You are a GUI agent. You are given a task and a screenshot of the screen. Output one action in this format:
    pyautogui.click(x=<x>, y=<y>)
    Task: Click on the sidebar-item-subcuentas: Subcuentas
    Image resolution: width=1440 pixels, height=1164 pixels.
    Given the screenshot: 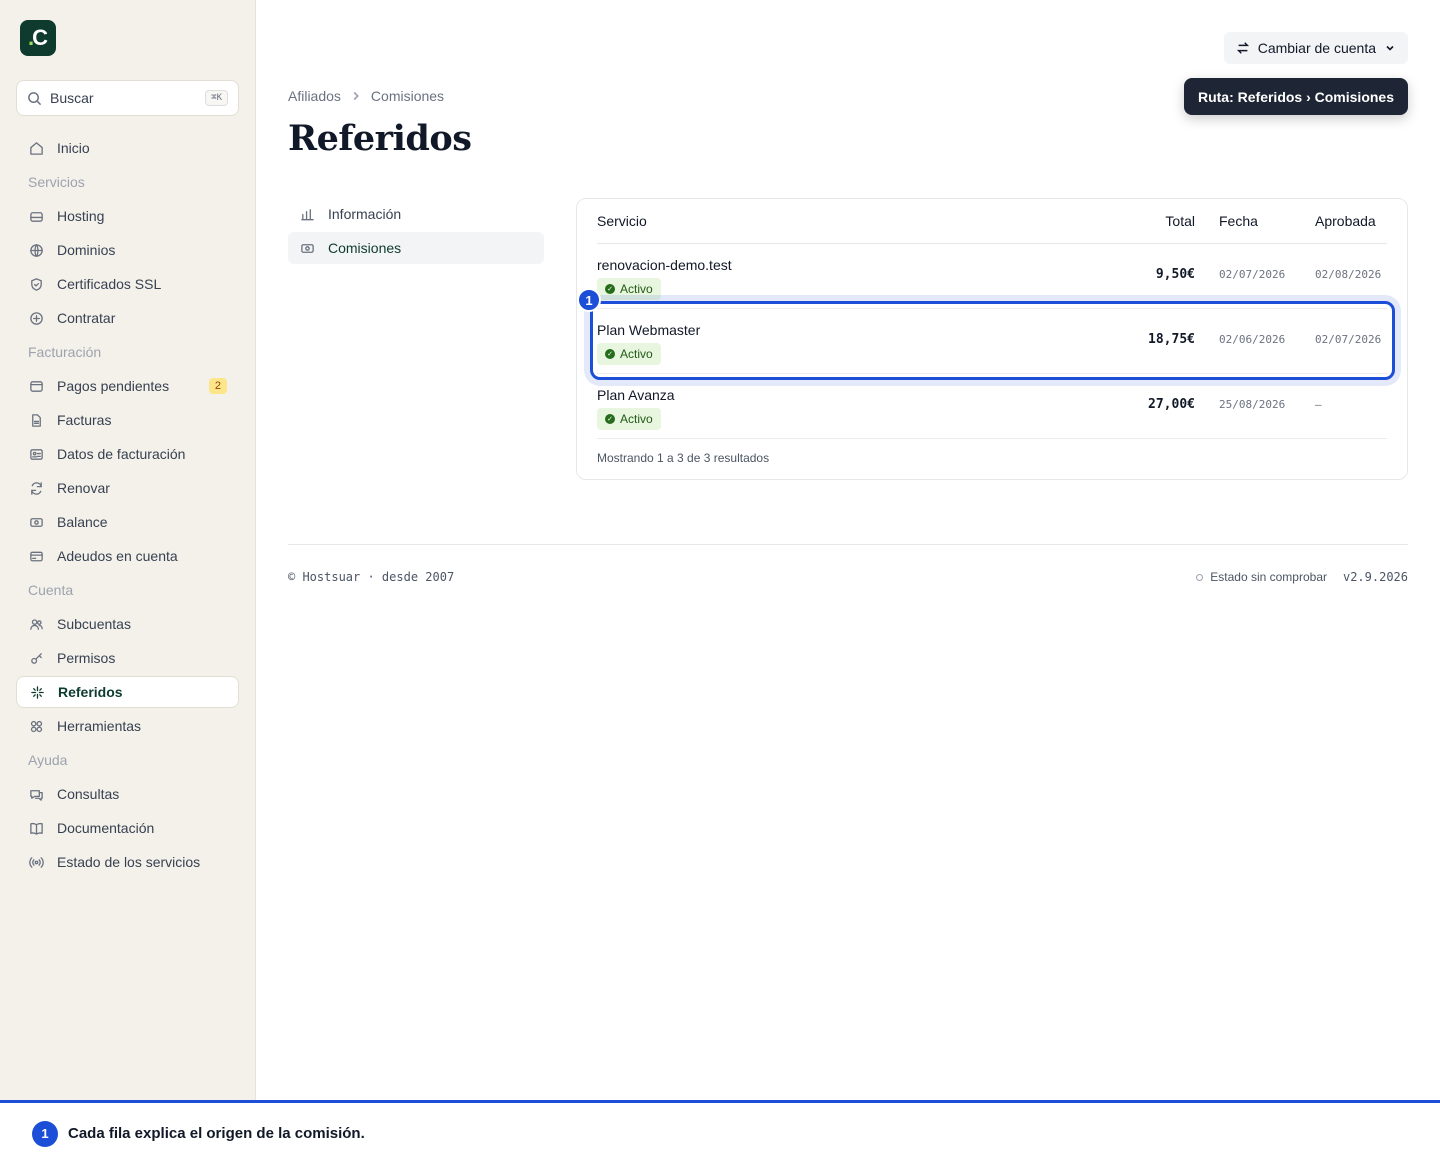 What is the action you would take?
    pyautogui.click(x=127, y=624)
    